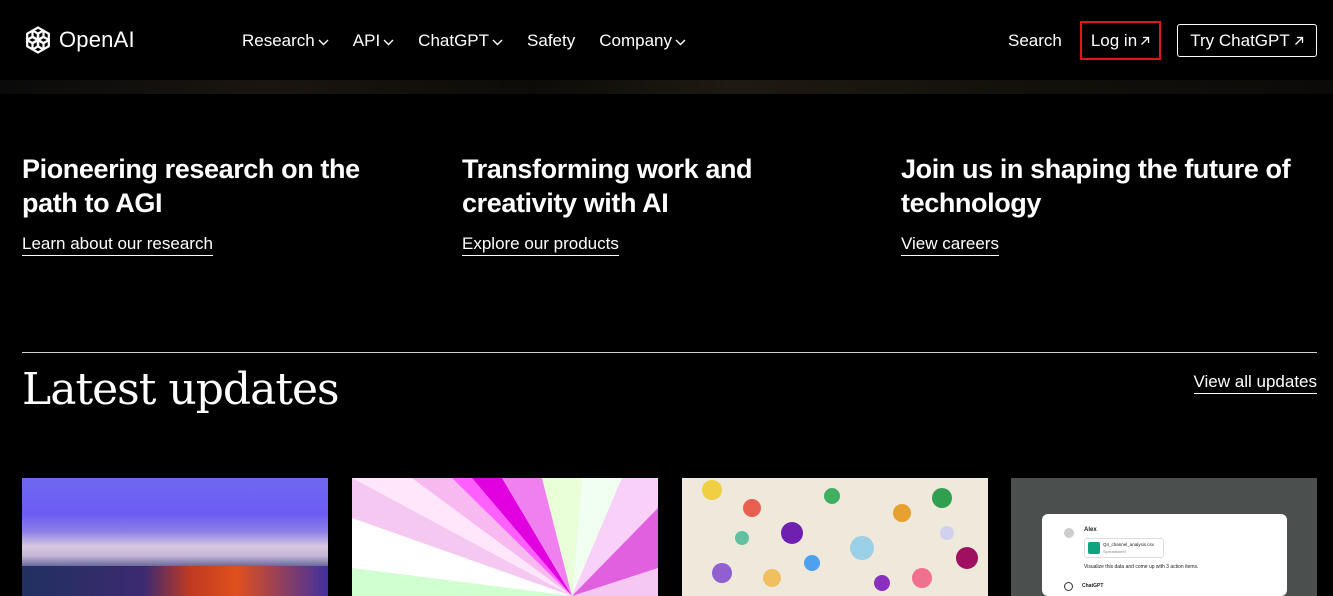 The height and width of the screenshot is (596, 1333). I want to click on paint-blobs-image, so click(835, 537).